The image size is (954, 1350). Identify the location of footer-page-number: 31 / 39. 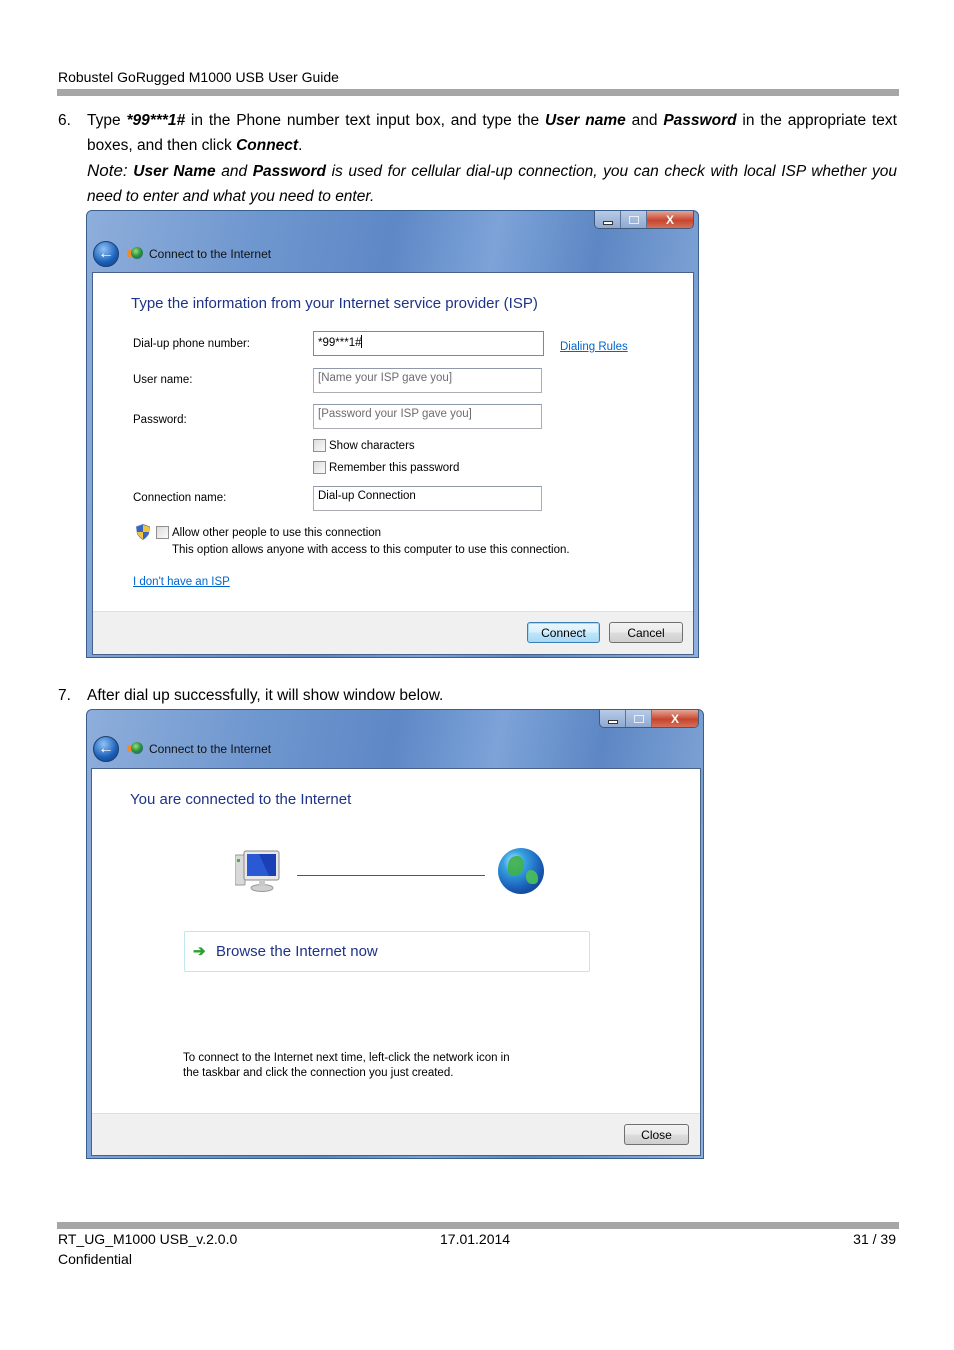
(874, 1239).